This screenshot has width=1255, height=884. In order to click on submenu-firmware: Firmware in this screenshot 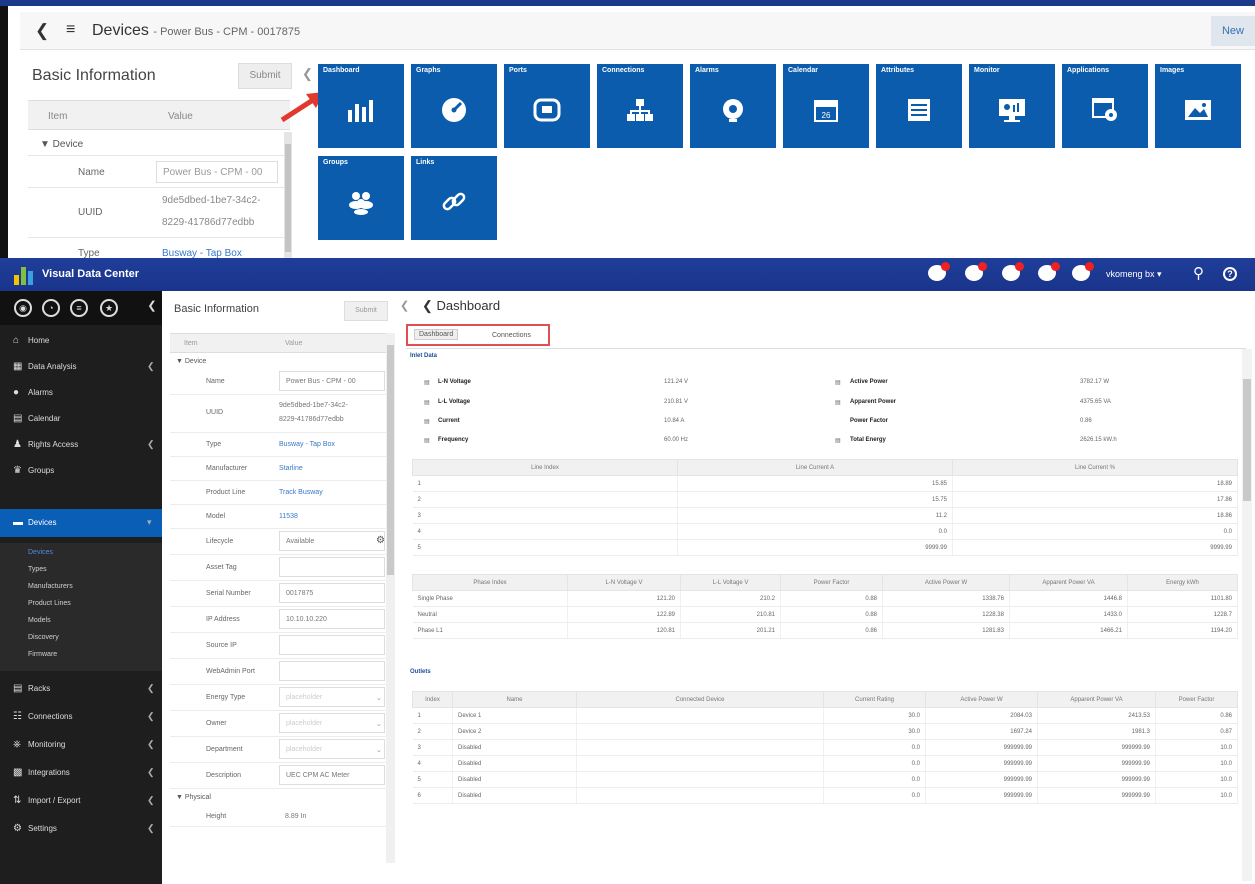, I will do `click(42, 654)`.